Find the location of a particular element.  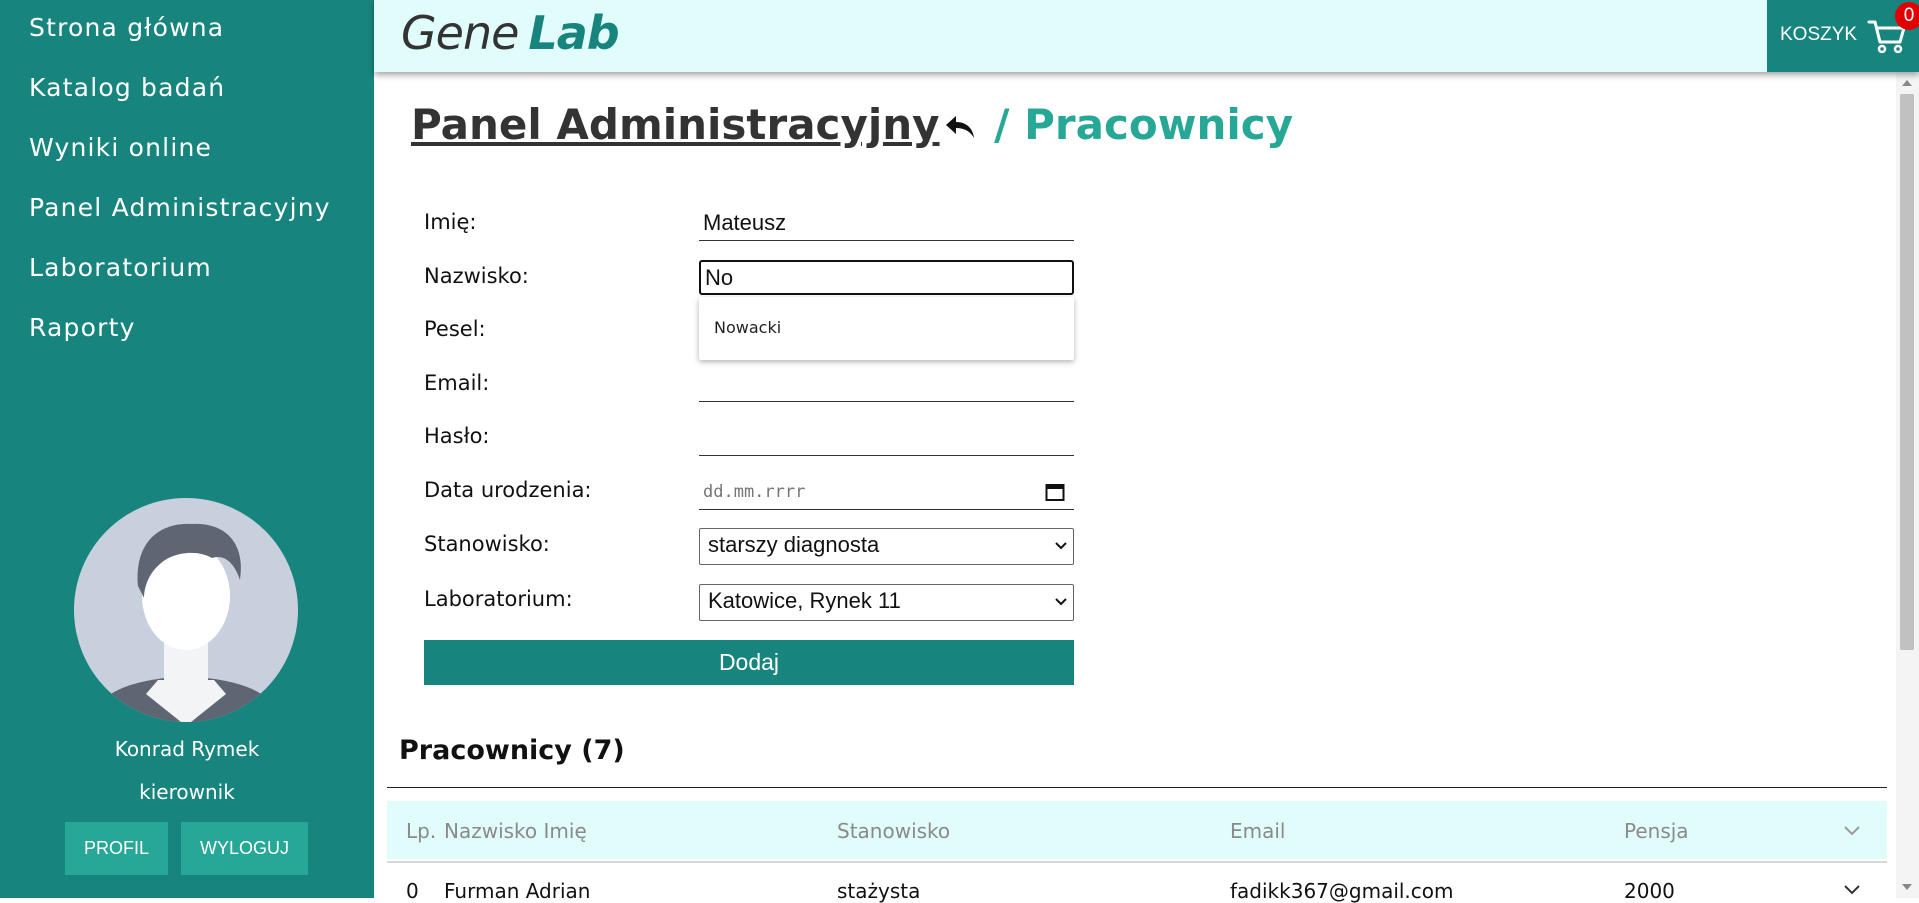

column-position: Stanowisko is located at coordinates (893, 831).